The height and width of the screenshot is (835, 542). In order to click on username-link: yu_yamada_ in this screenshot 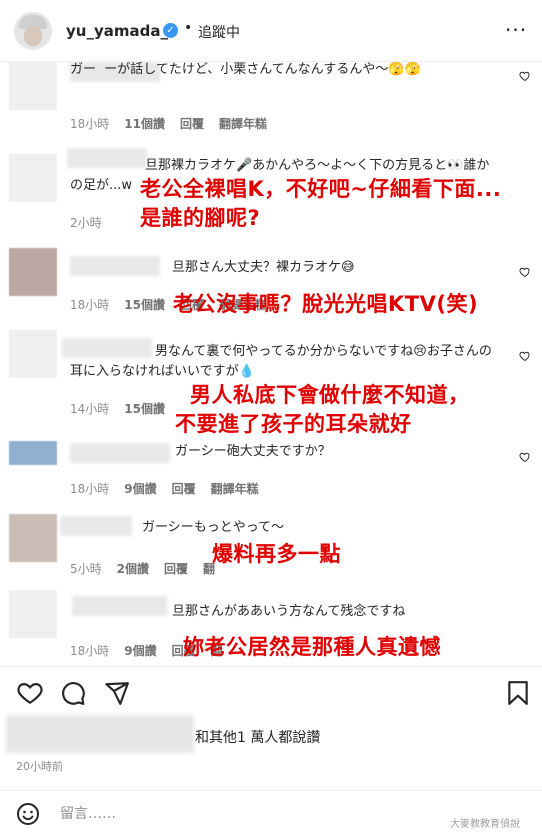, I will do `click(117, 31)`.